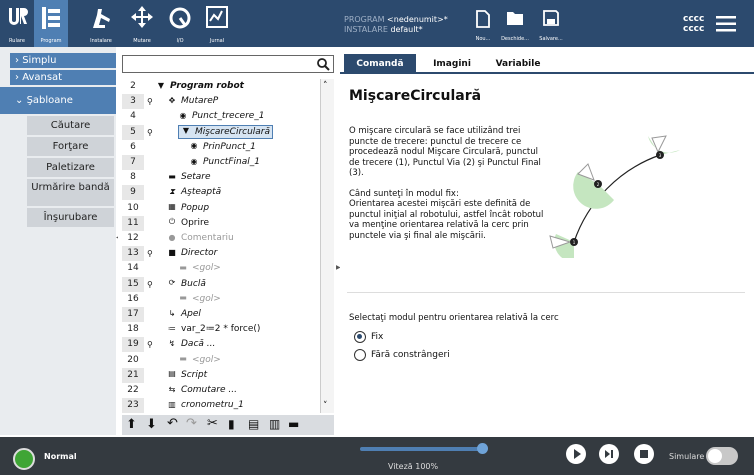  What do you see at coordinates (205, 405) in the screenshot?
I see `tree-node: ▥ cronometru_1` at bounding box center [205, 405].